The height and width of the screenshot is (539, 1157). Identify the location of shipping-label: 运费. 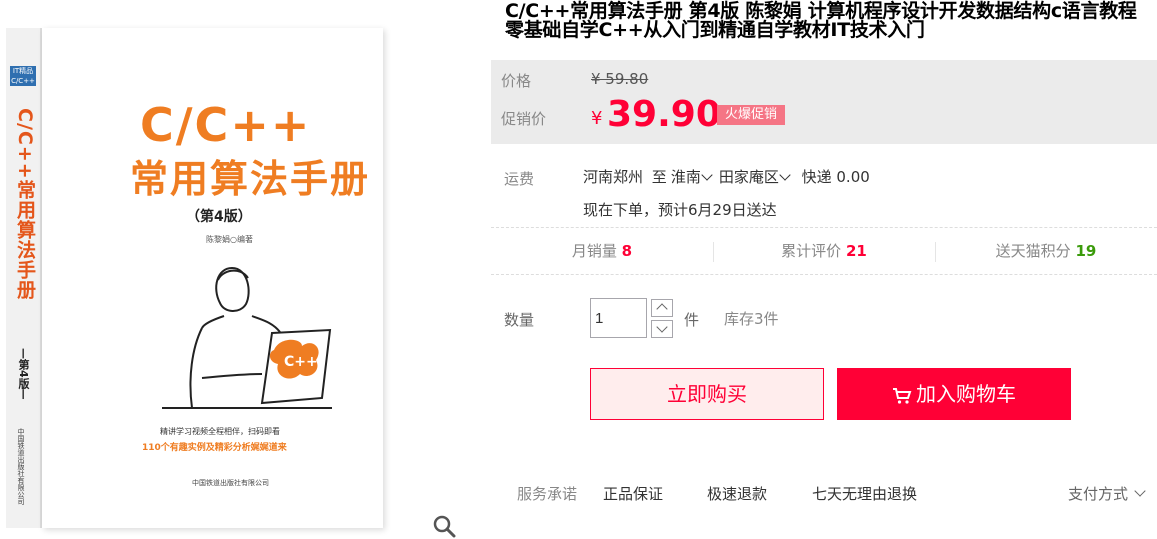
(519, 179).